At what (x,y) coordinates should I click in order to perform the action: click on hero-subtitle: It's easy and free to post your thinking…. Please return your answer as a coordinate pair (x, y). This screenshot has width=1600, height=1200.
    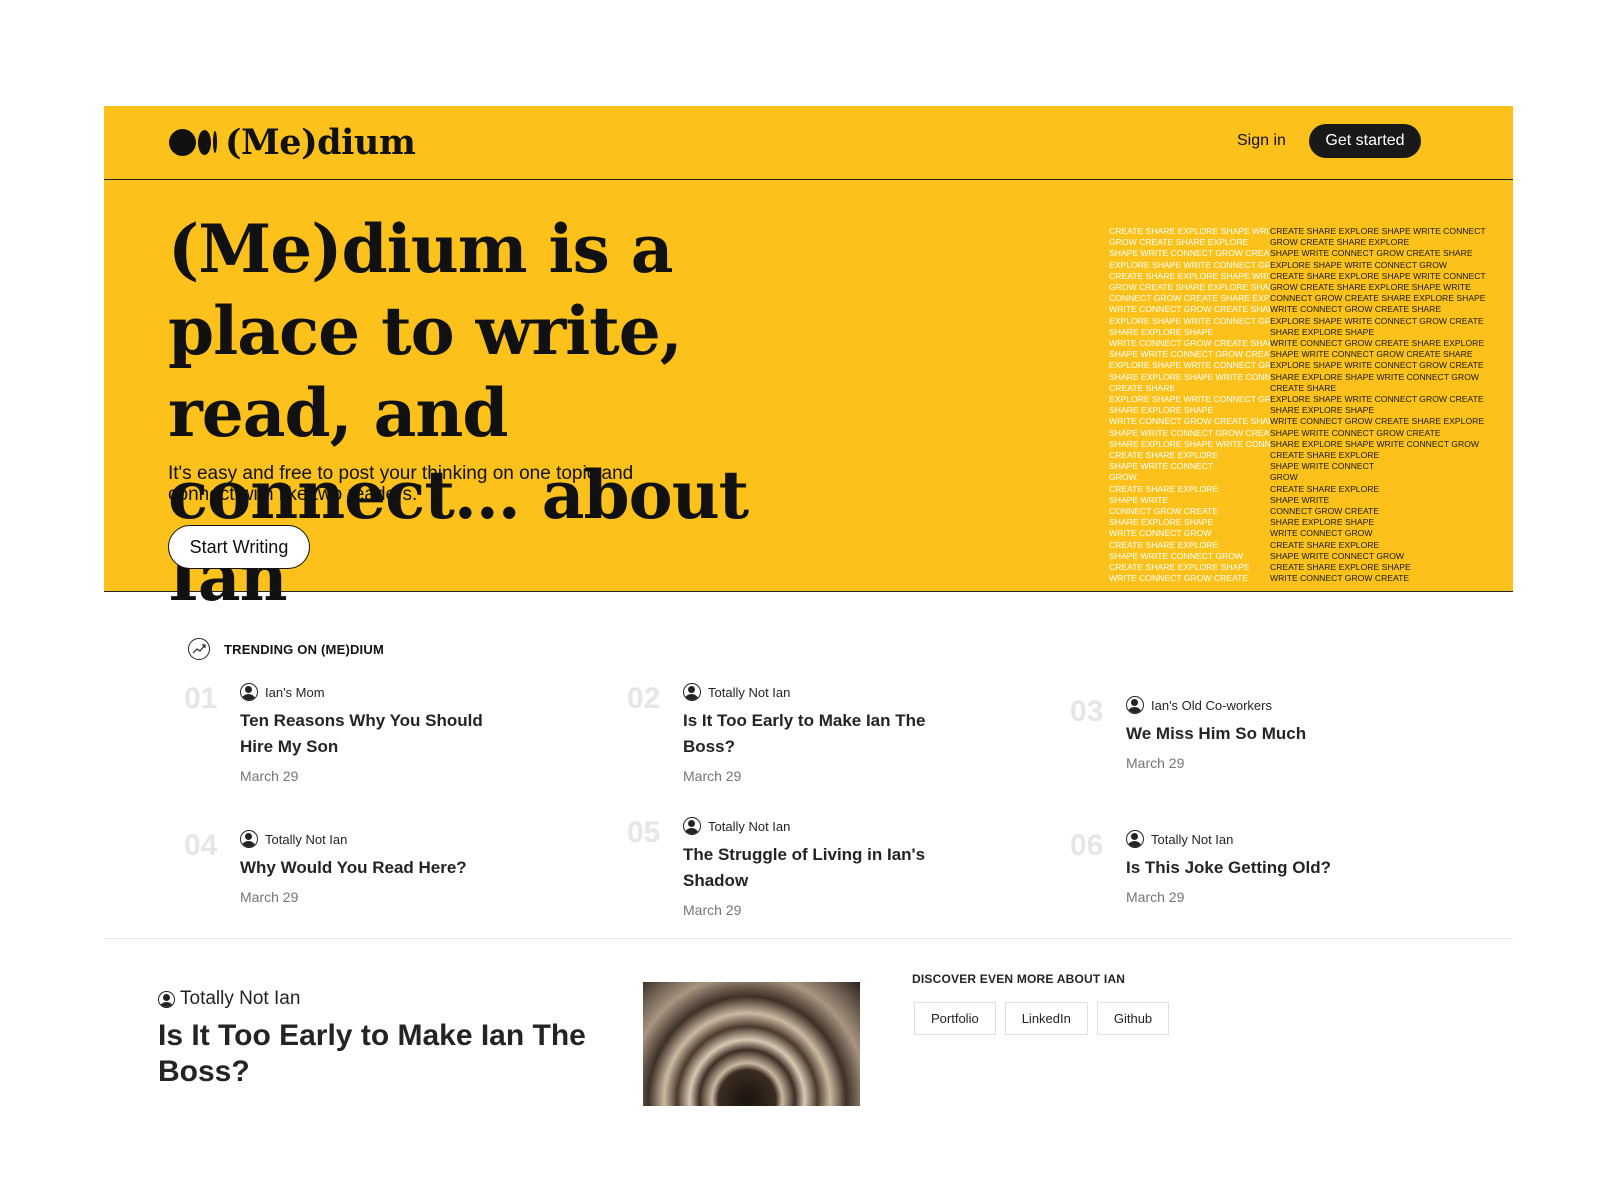
    Looking at the image, I should click on (401, 484).